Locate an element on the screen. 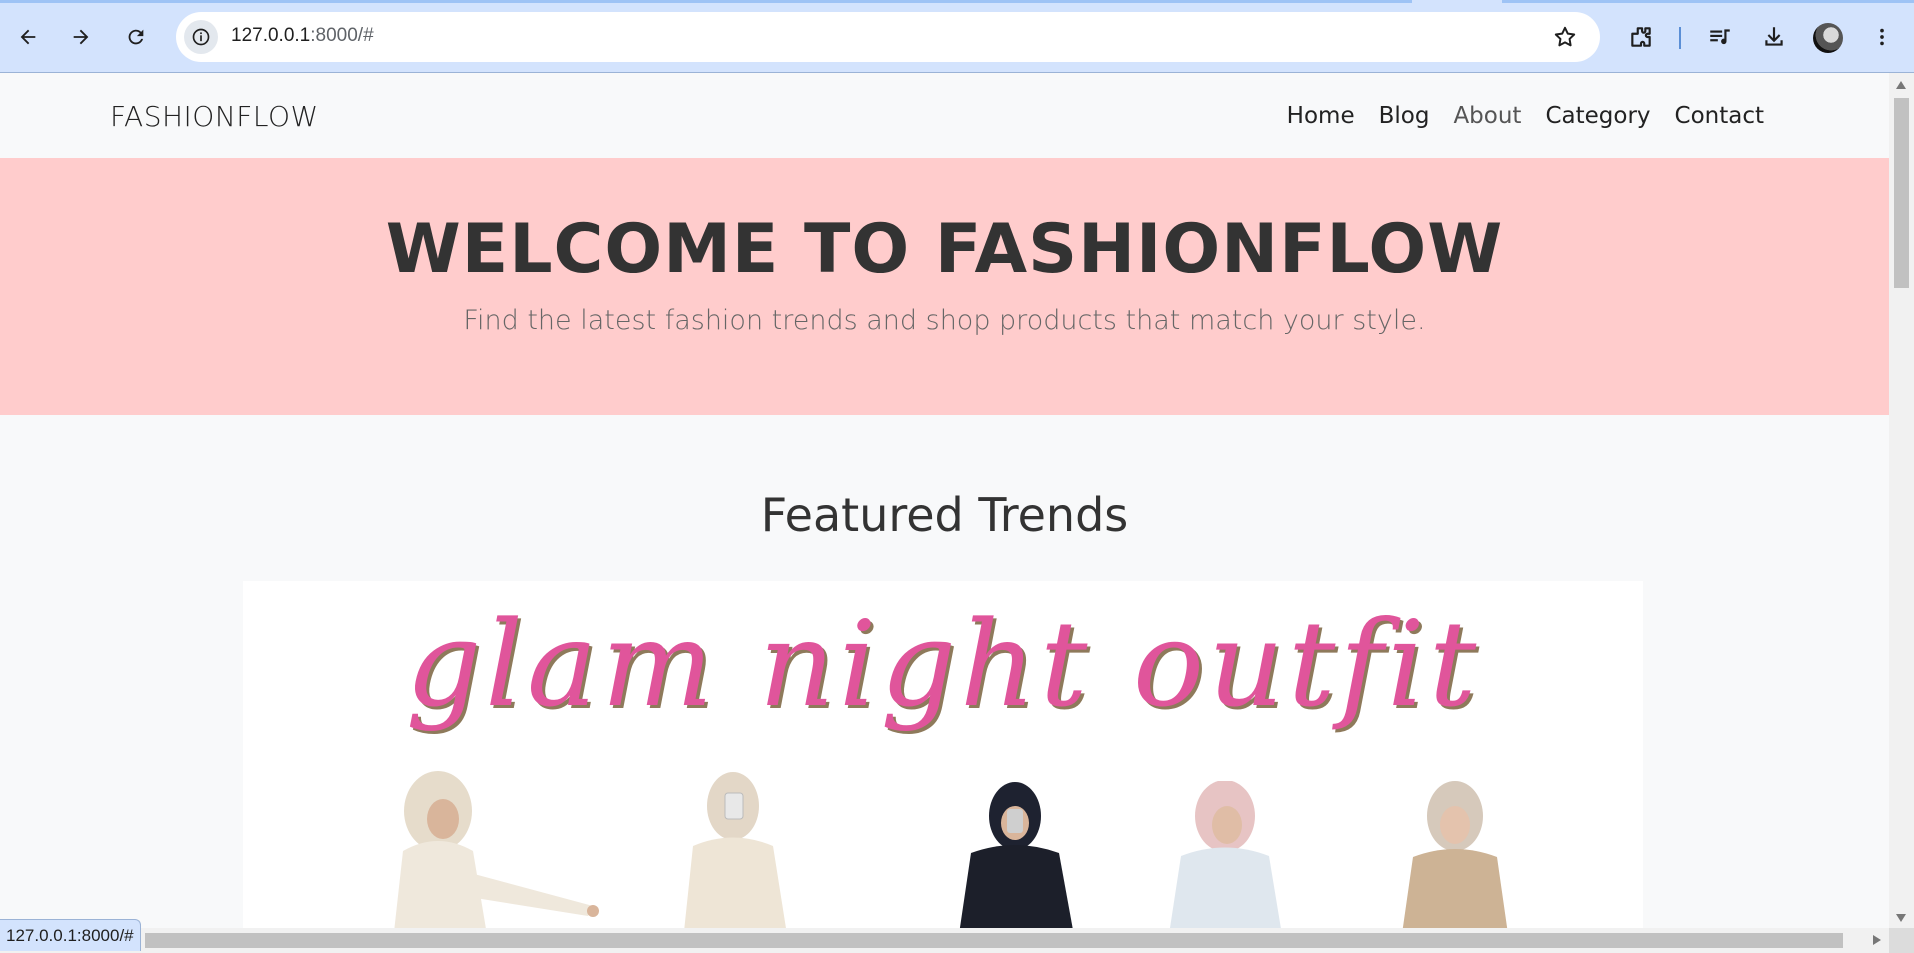 The image size is (1914, 953). scrollbar-corner is located at coordinates (1901, 940).